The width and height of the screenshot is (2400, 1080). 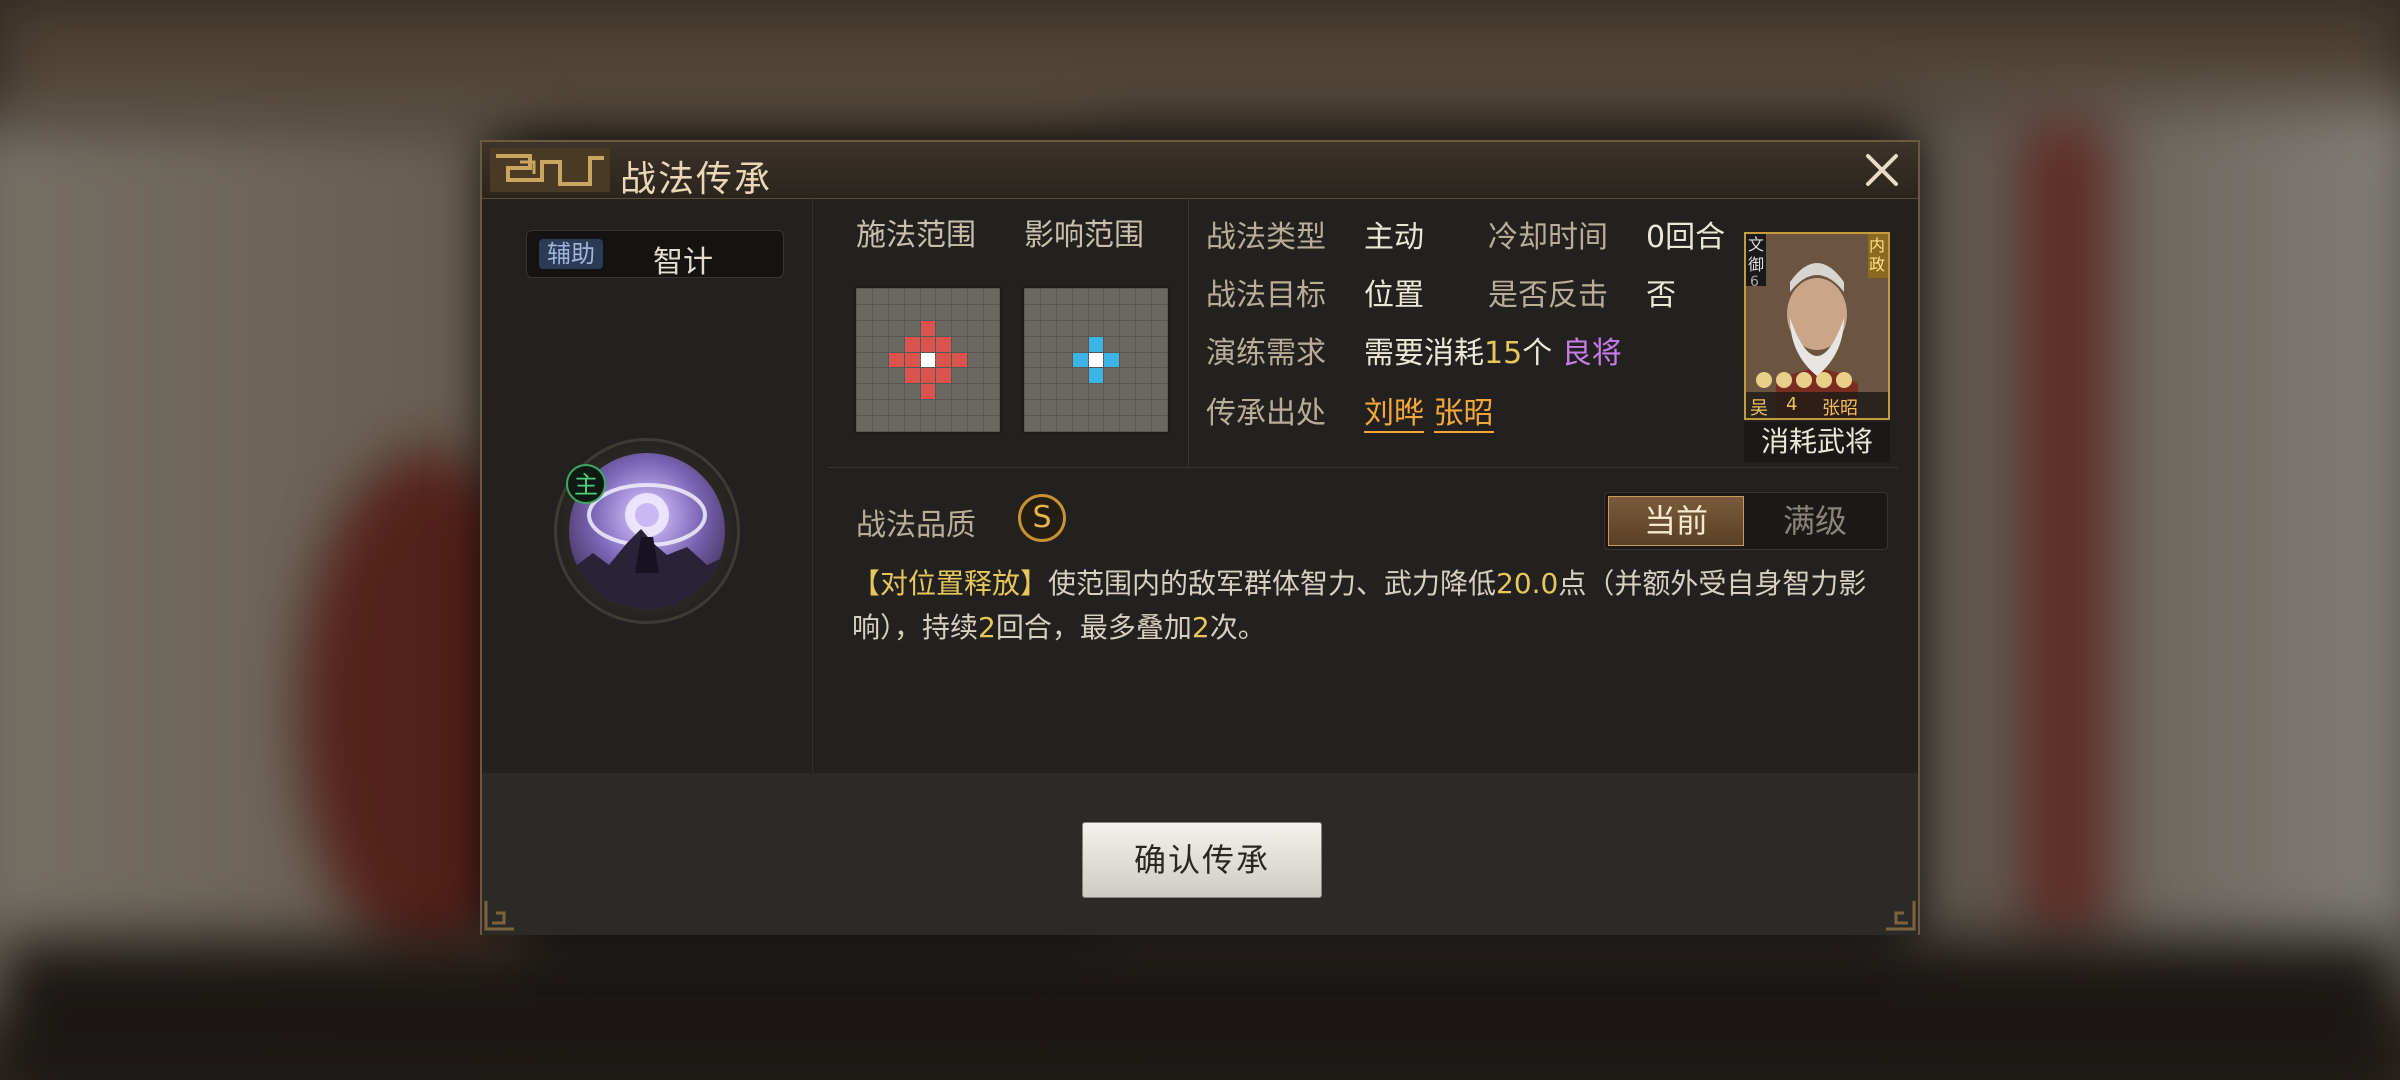 I want to click on skill-type-badge: 辅助 智计, so click(x=655, y=255).